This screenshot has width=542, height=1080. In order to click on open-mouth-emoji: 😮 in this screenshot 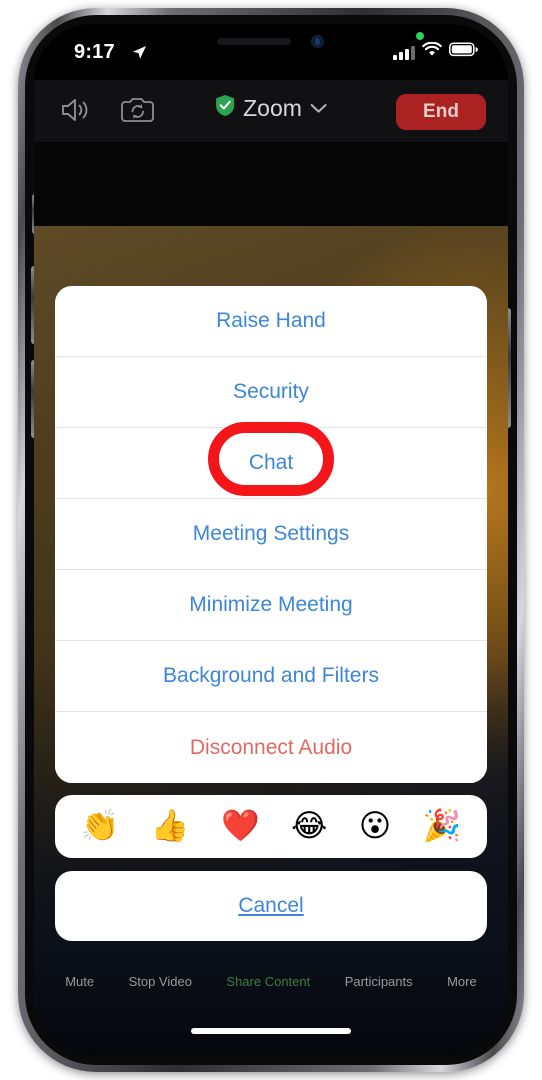, I will do `click(375, 826)`.